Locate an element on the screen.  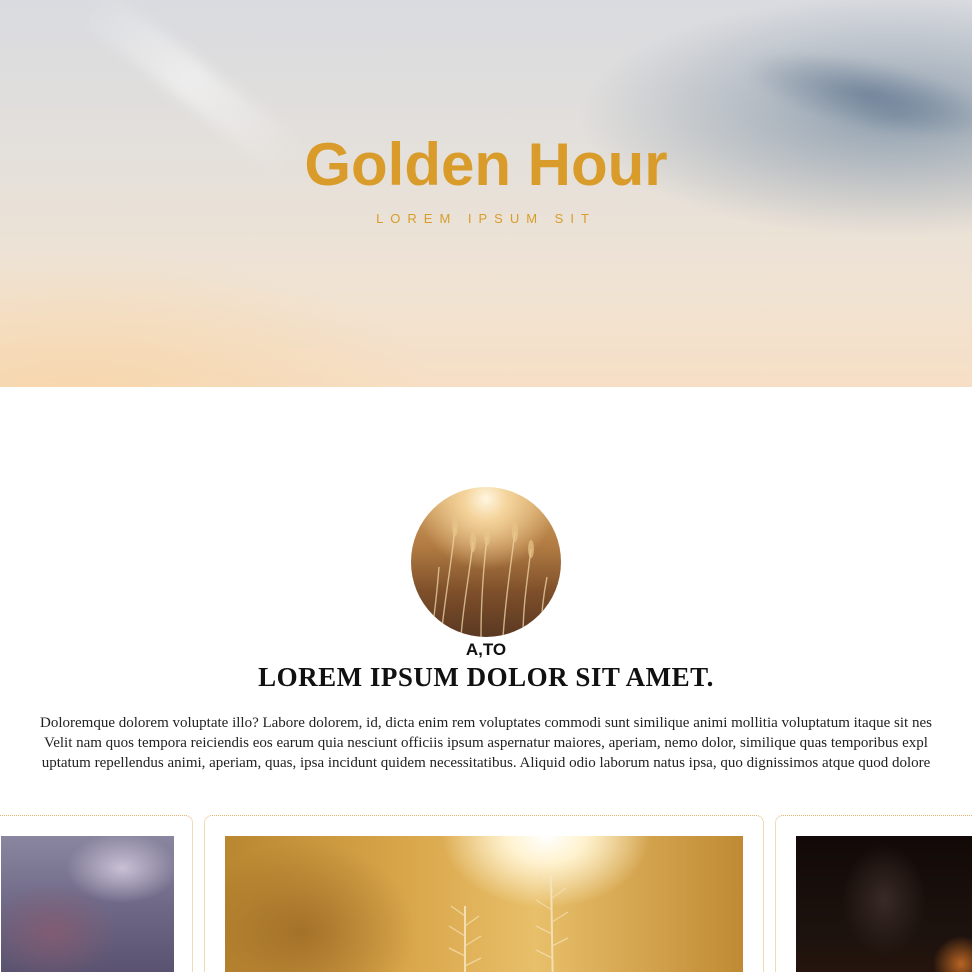
avatar is located at coordinates (486, 562).